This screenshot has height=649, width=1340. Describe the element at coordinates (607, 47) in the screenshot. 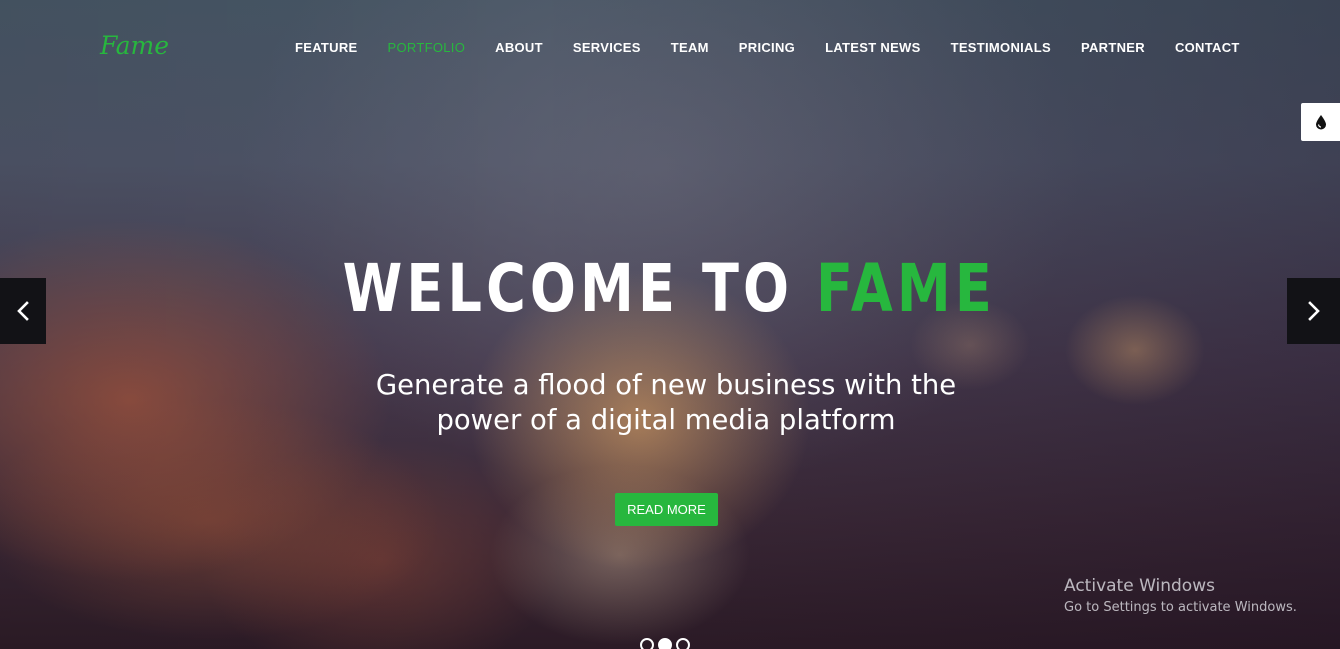

I see `nav-item-services: SERVICES` at that location.